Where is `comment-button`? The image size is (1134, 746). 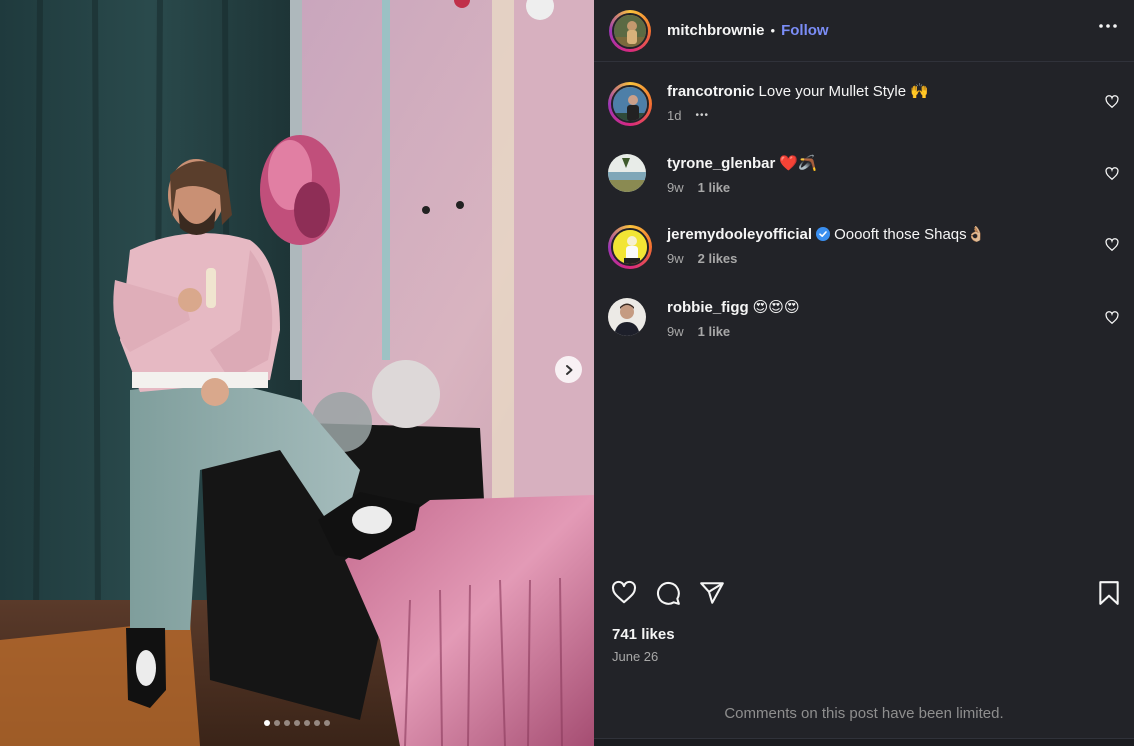 comment-button is located at coordinates (668, 595).